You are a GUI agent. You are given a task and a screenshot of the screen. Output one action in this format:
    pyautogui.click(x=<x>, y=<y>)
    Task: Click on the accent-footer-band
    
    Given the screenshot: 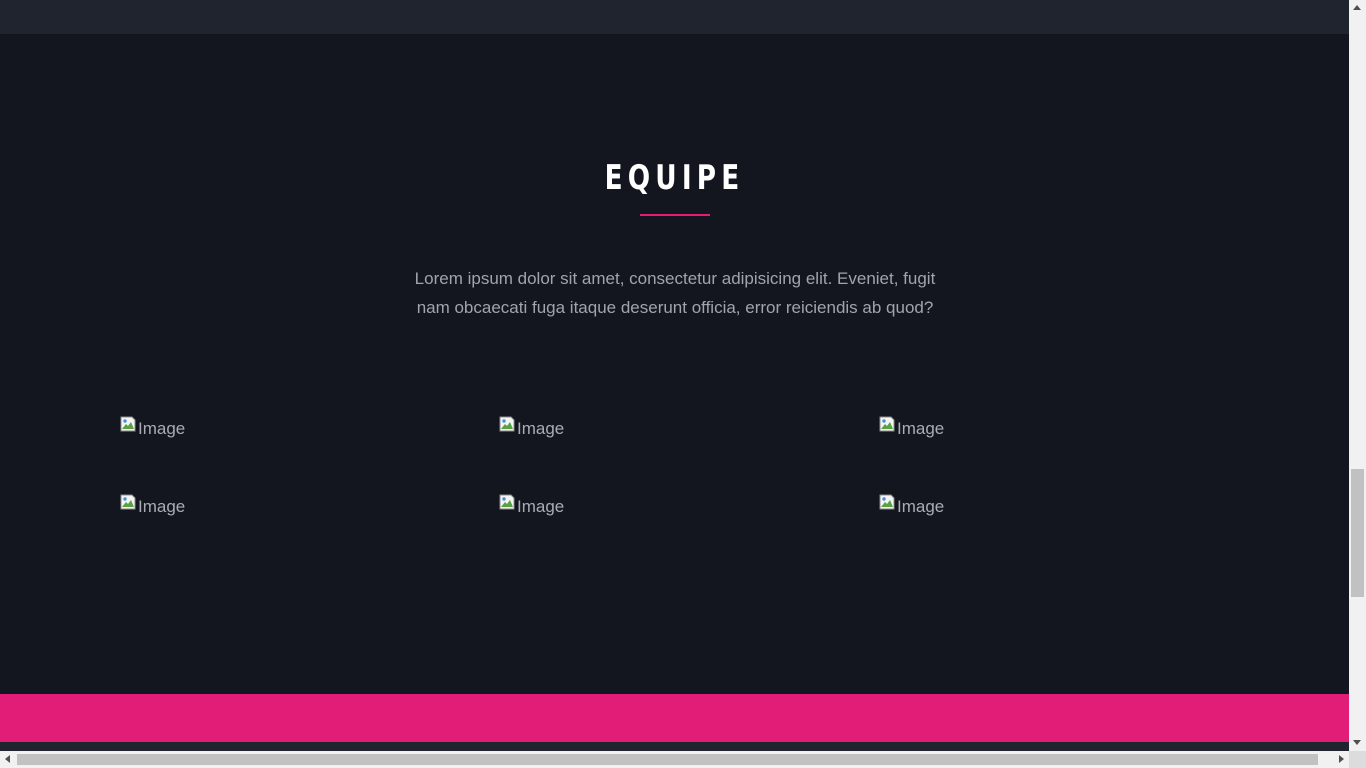 What is the action you would take?
    pyautogui.click(x=674, y=718)
    